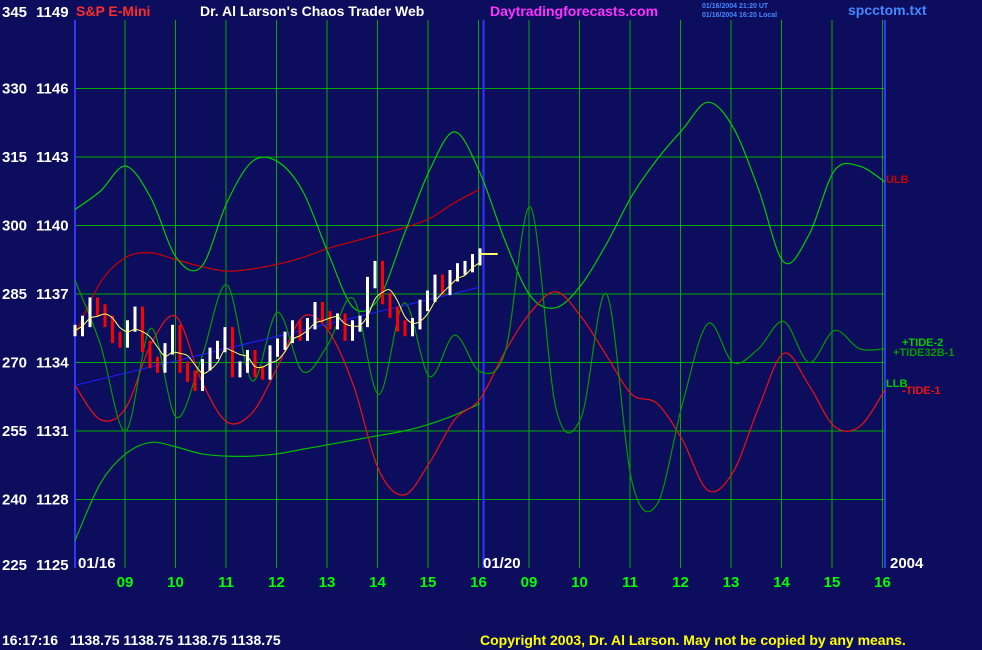  What do you see at coordinates (52, 565) in the screenshot?
I see `y-tick-price: 1125` at bounding box center [52, 565].